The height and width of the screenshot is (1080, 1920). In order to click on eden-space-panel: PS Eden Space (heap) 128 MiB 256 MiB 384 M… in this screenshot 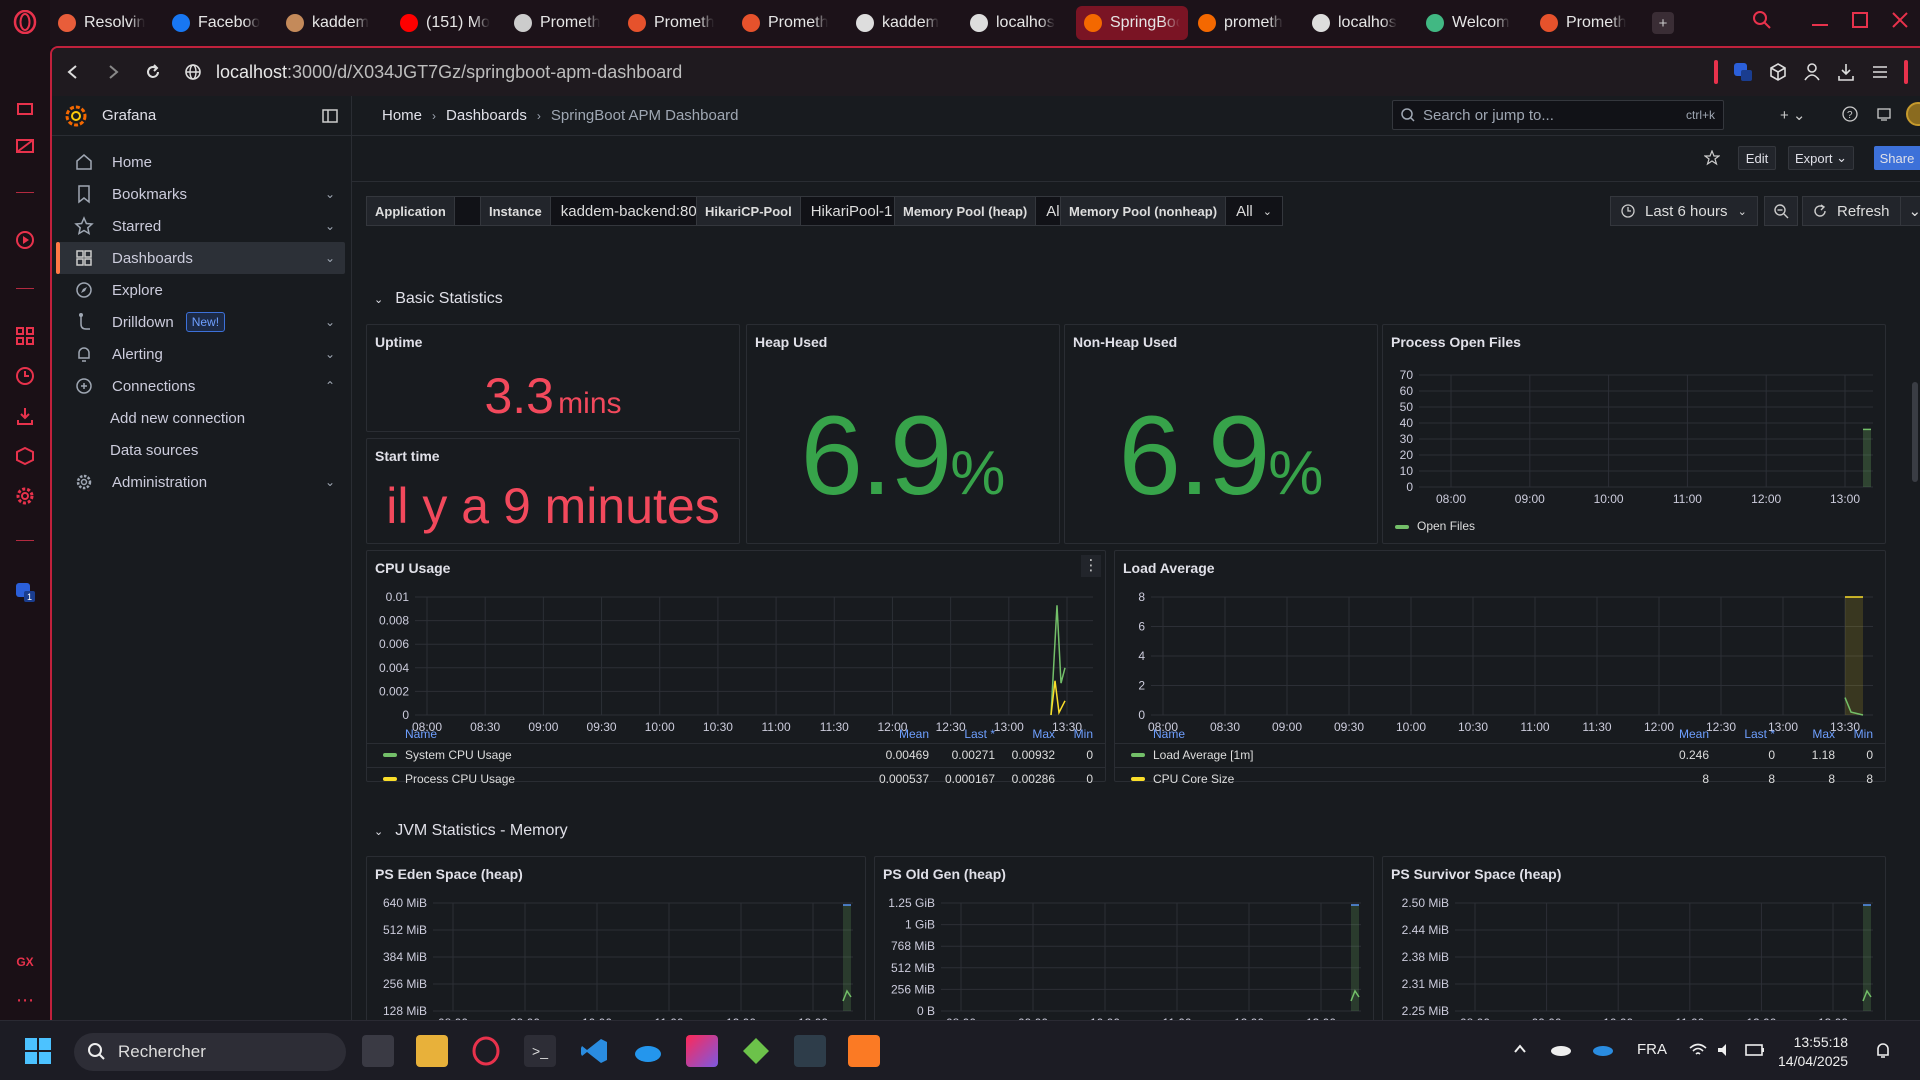, I will do `click(616, 938)`.